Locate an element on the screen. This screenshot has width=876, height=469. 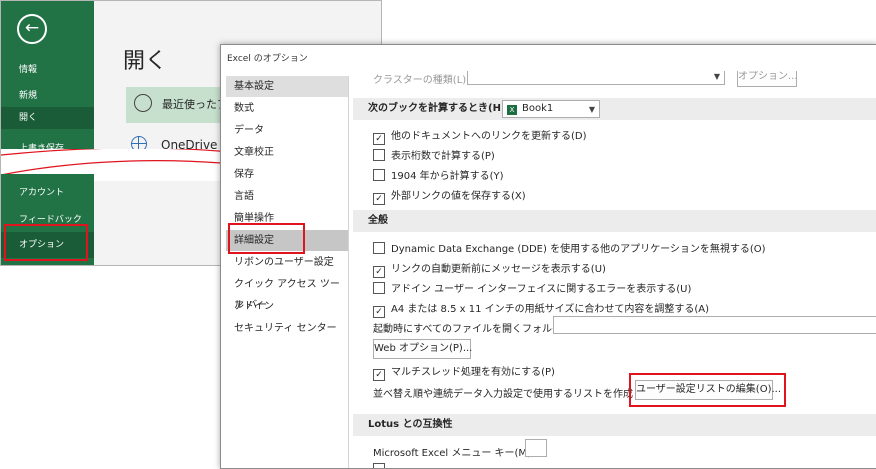
backstage-nav-info: 情報 is located at coordinates (28, 68).